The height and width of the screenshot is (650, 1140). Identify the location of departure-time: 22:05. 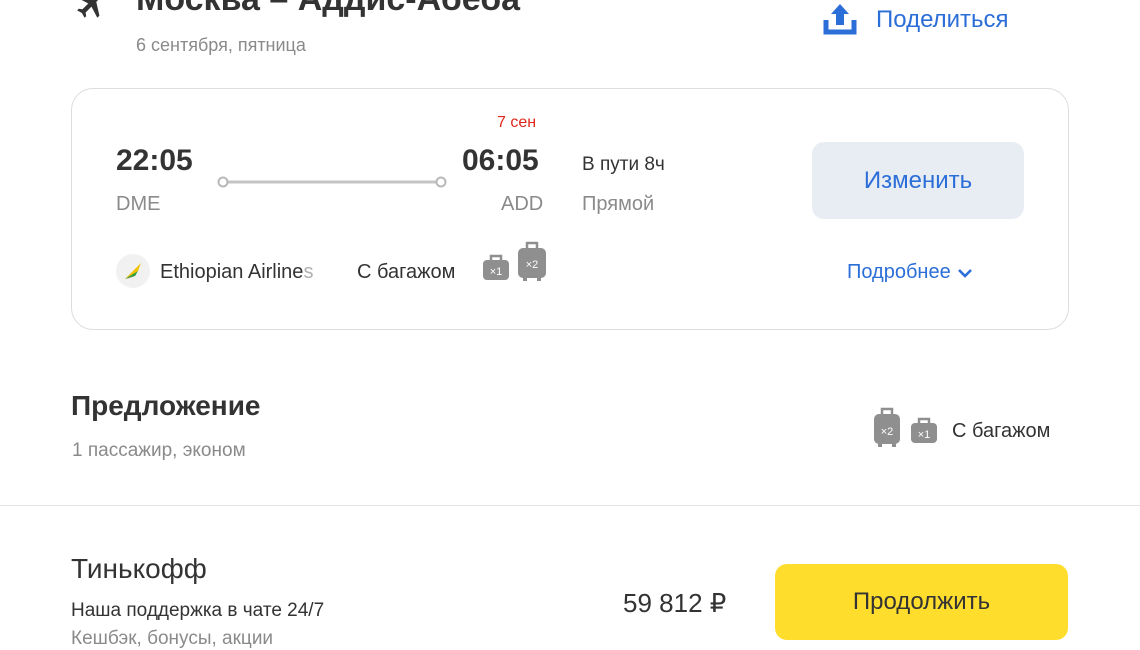
(154, 160).